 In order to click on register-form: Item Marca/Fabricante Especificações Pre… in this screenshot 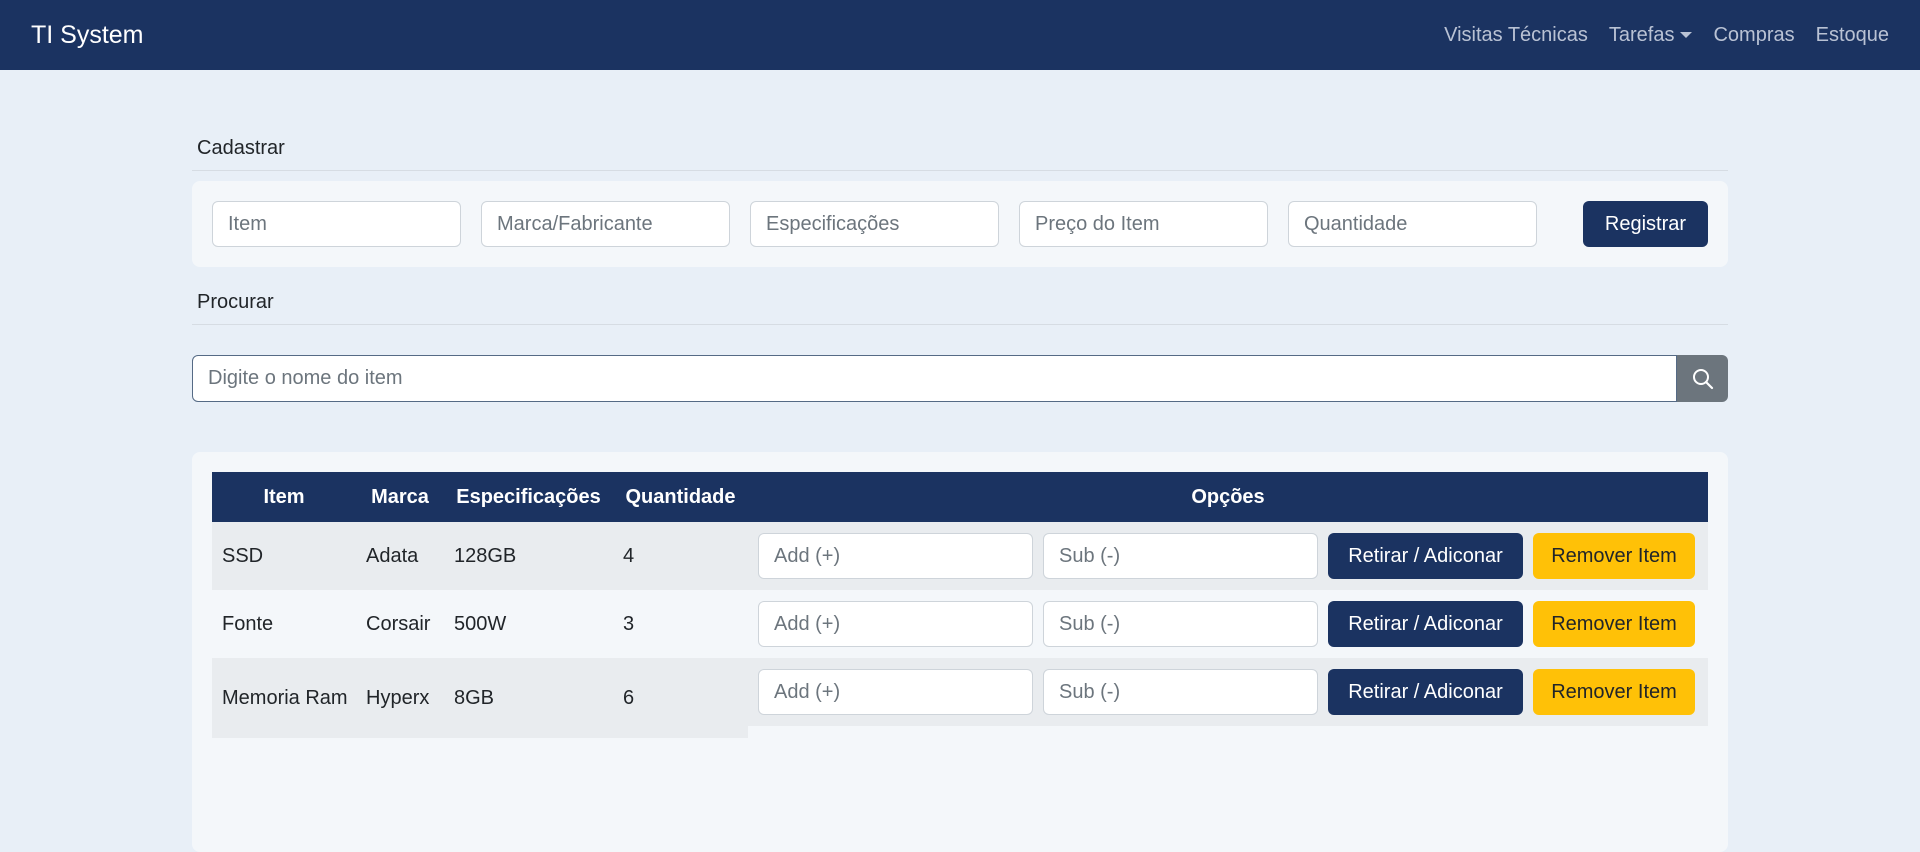, I will do `click(960, 224)`.